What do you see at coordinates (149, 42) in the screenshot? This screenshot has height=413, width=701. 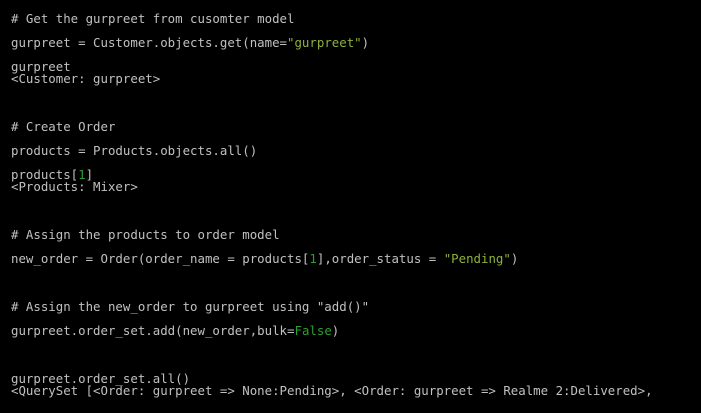 I see `code-text: gurpreet = Customer.objects.get(name=` at bounding box center [149, 42].